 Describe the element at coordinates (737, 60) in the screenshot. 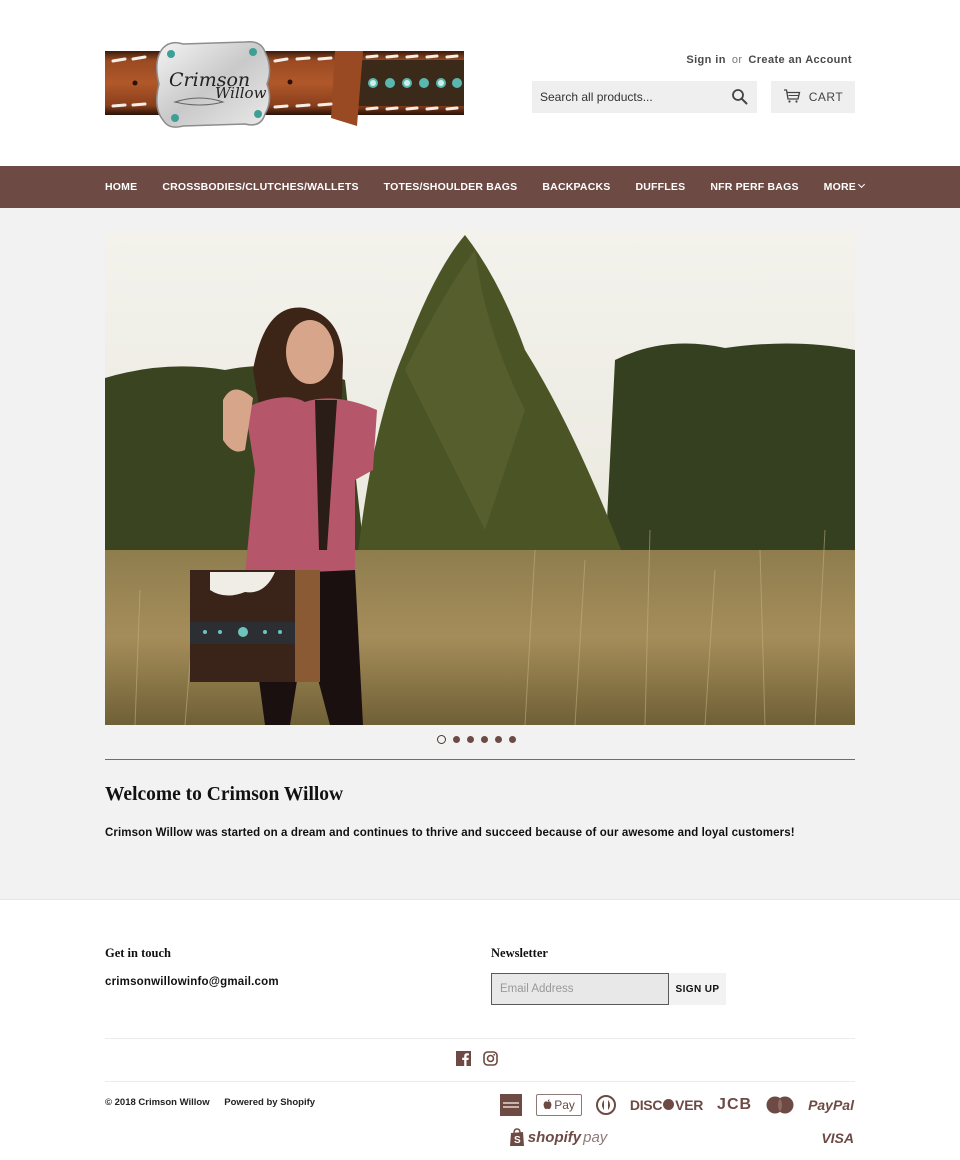

I see `or-text: or` at that location.